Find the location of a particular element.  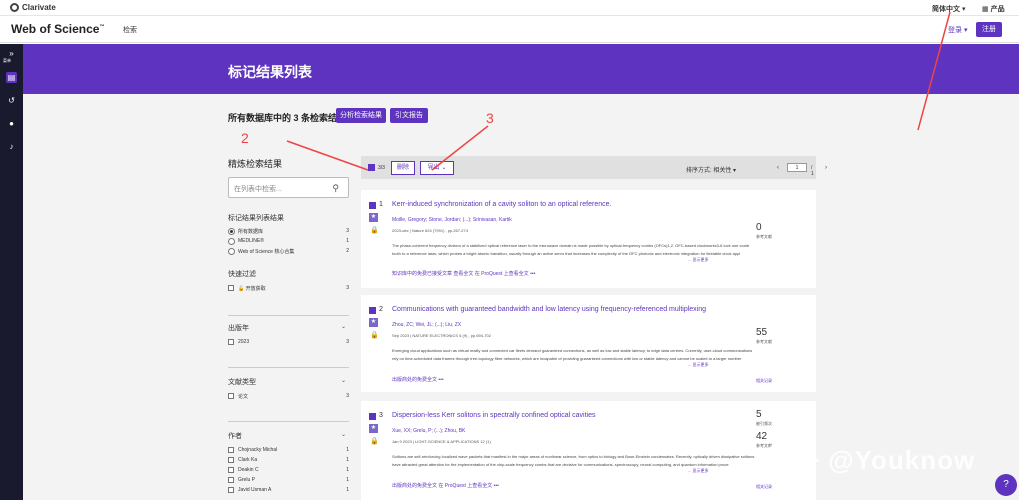

page-title: 标记结果列表 is located at coordinates (270, 72).